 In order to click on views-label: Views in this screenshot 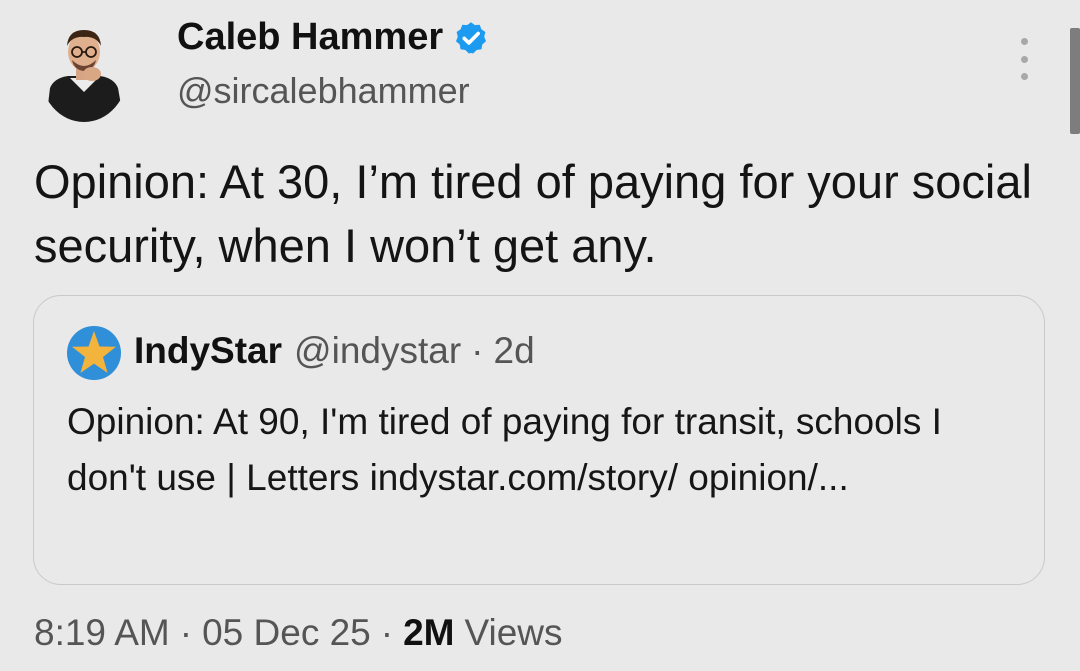, I will do `click(513, 632)`.